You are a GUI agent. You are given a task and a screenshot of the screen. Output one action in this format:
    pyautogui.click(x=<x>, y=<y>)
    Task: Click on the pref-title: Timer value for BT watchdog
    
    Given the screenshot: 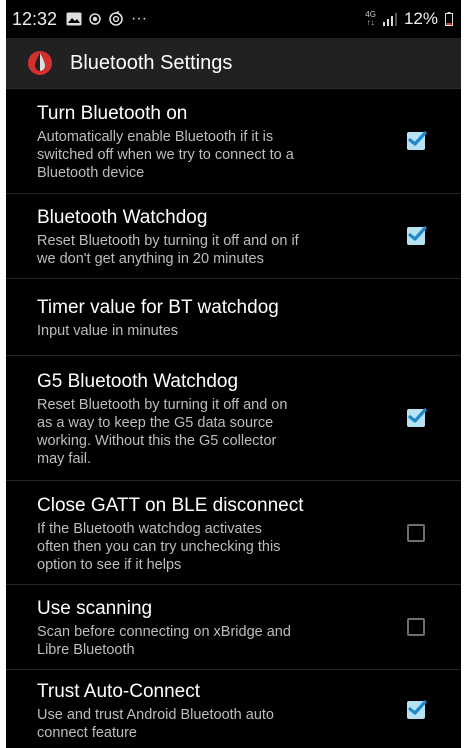 What is the action you would take?
    pyautogui.click(x=158, y=307)
    